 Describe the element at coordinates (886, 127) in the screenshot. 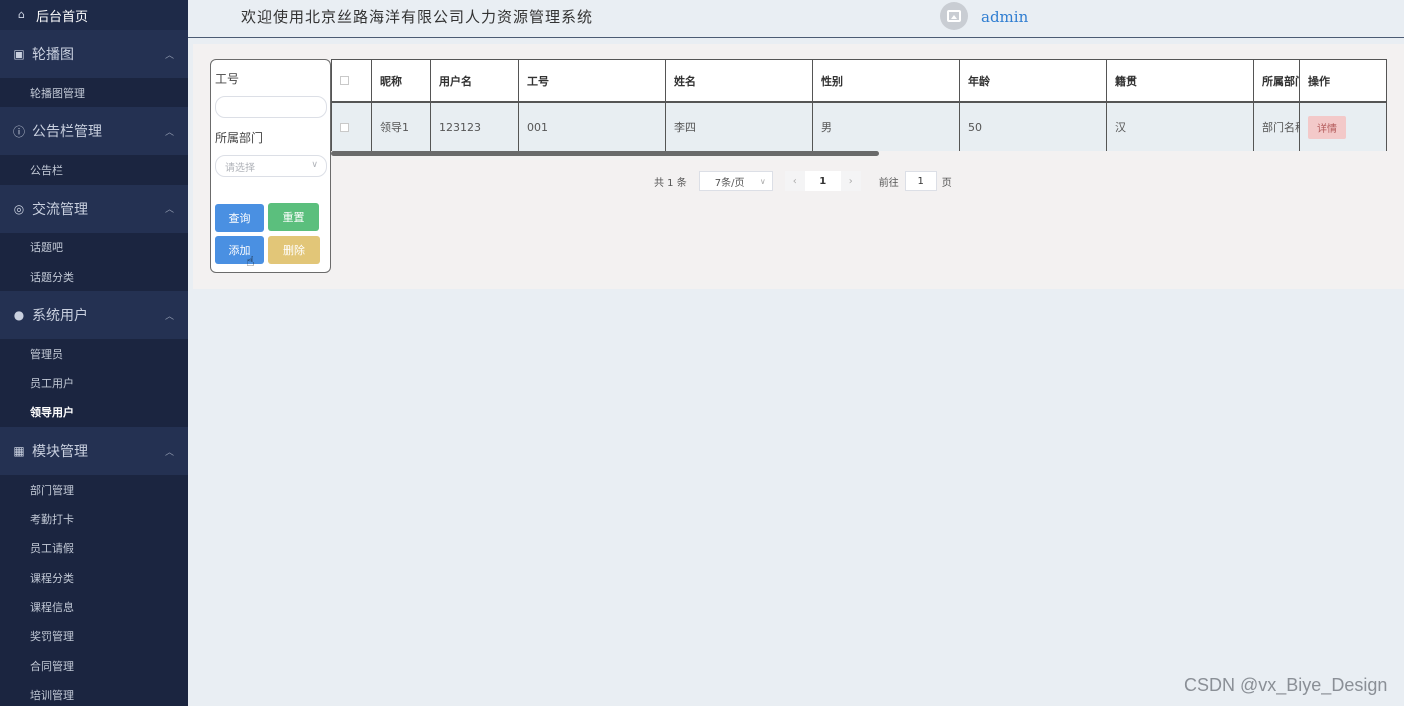

I see `table-cell: 男` at that location.